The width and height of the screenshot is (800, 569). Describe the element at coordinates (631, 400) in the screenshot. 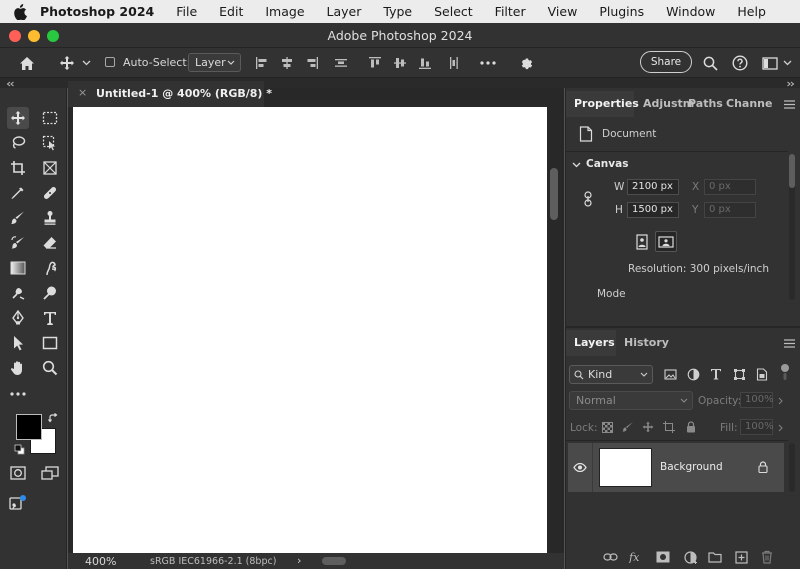

I see `blend-mode-dropdown: Normal` at that location.